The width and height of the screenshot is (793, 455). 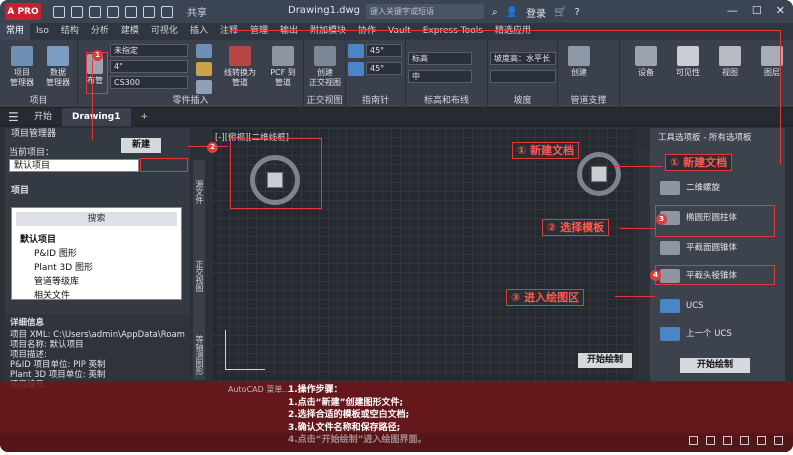 I want to click on palette-item-helix: 二维螺旋, so click(x=718, y=188).